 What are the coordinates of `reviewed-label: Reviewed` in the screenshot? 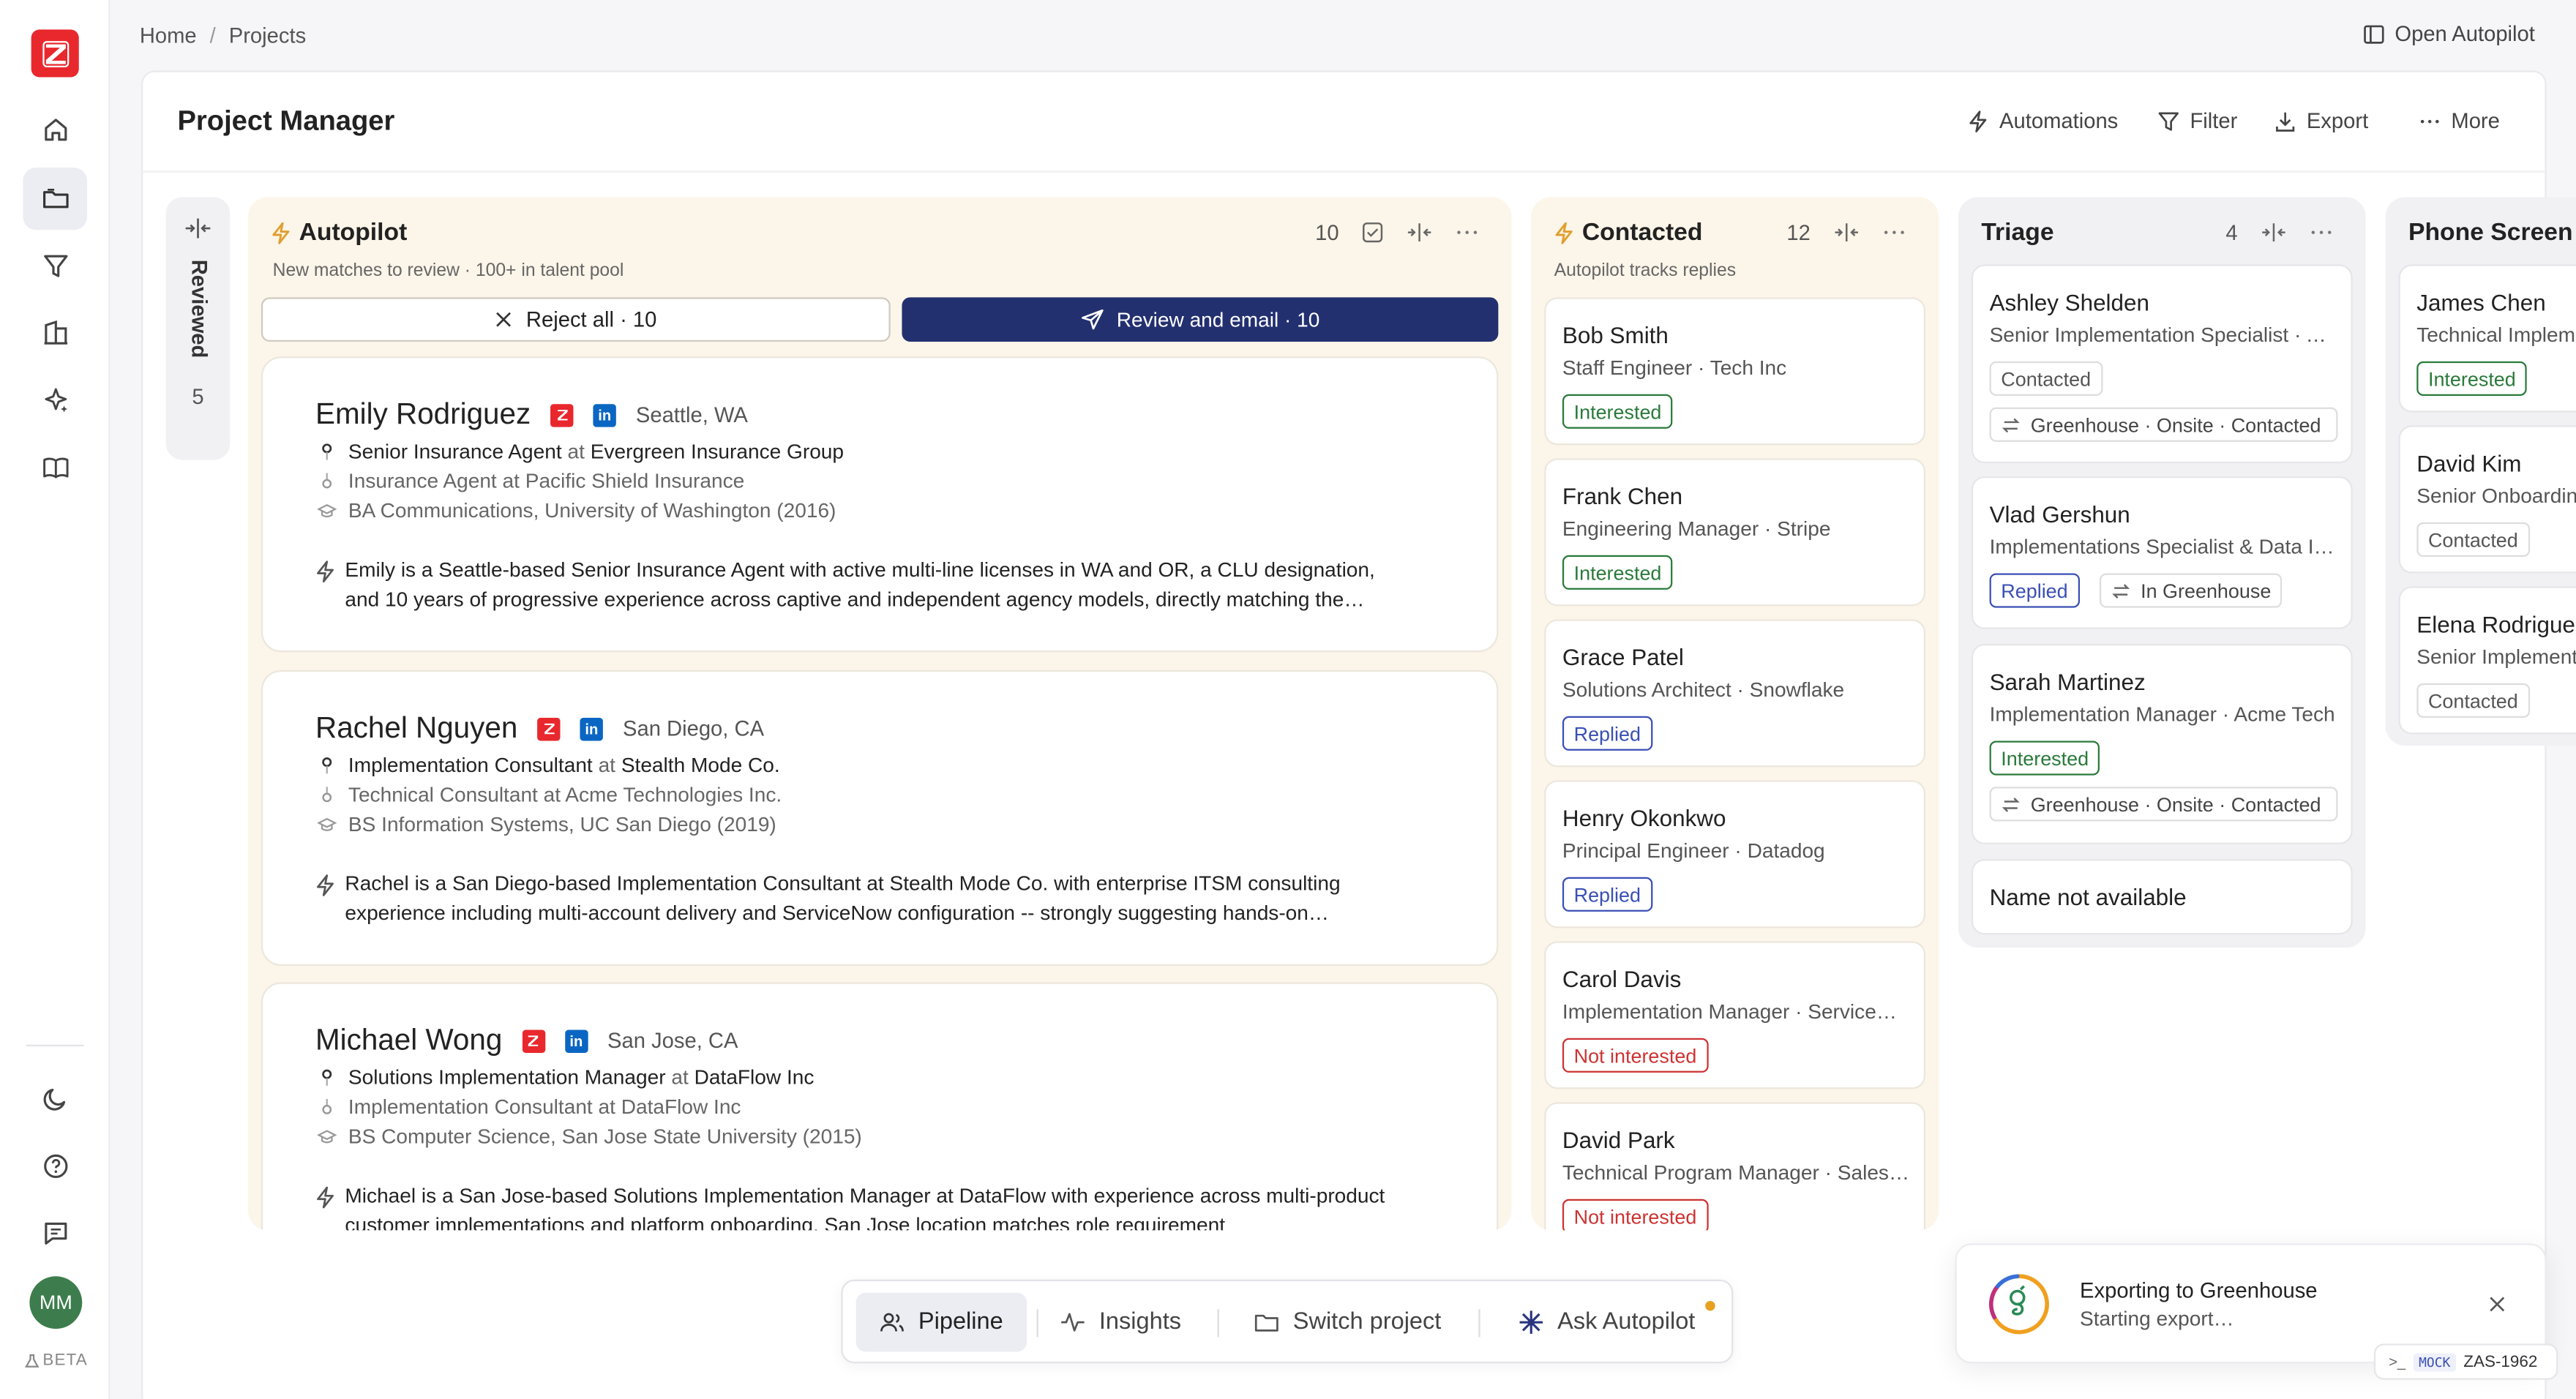 It's located at (199, 309).